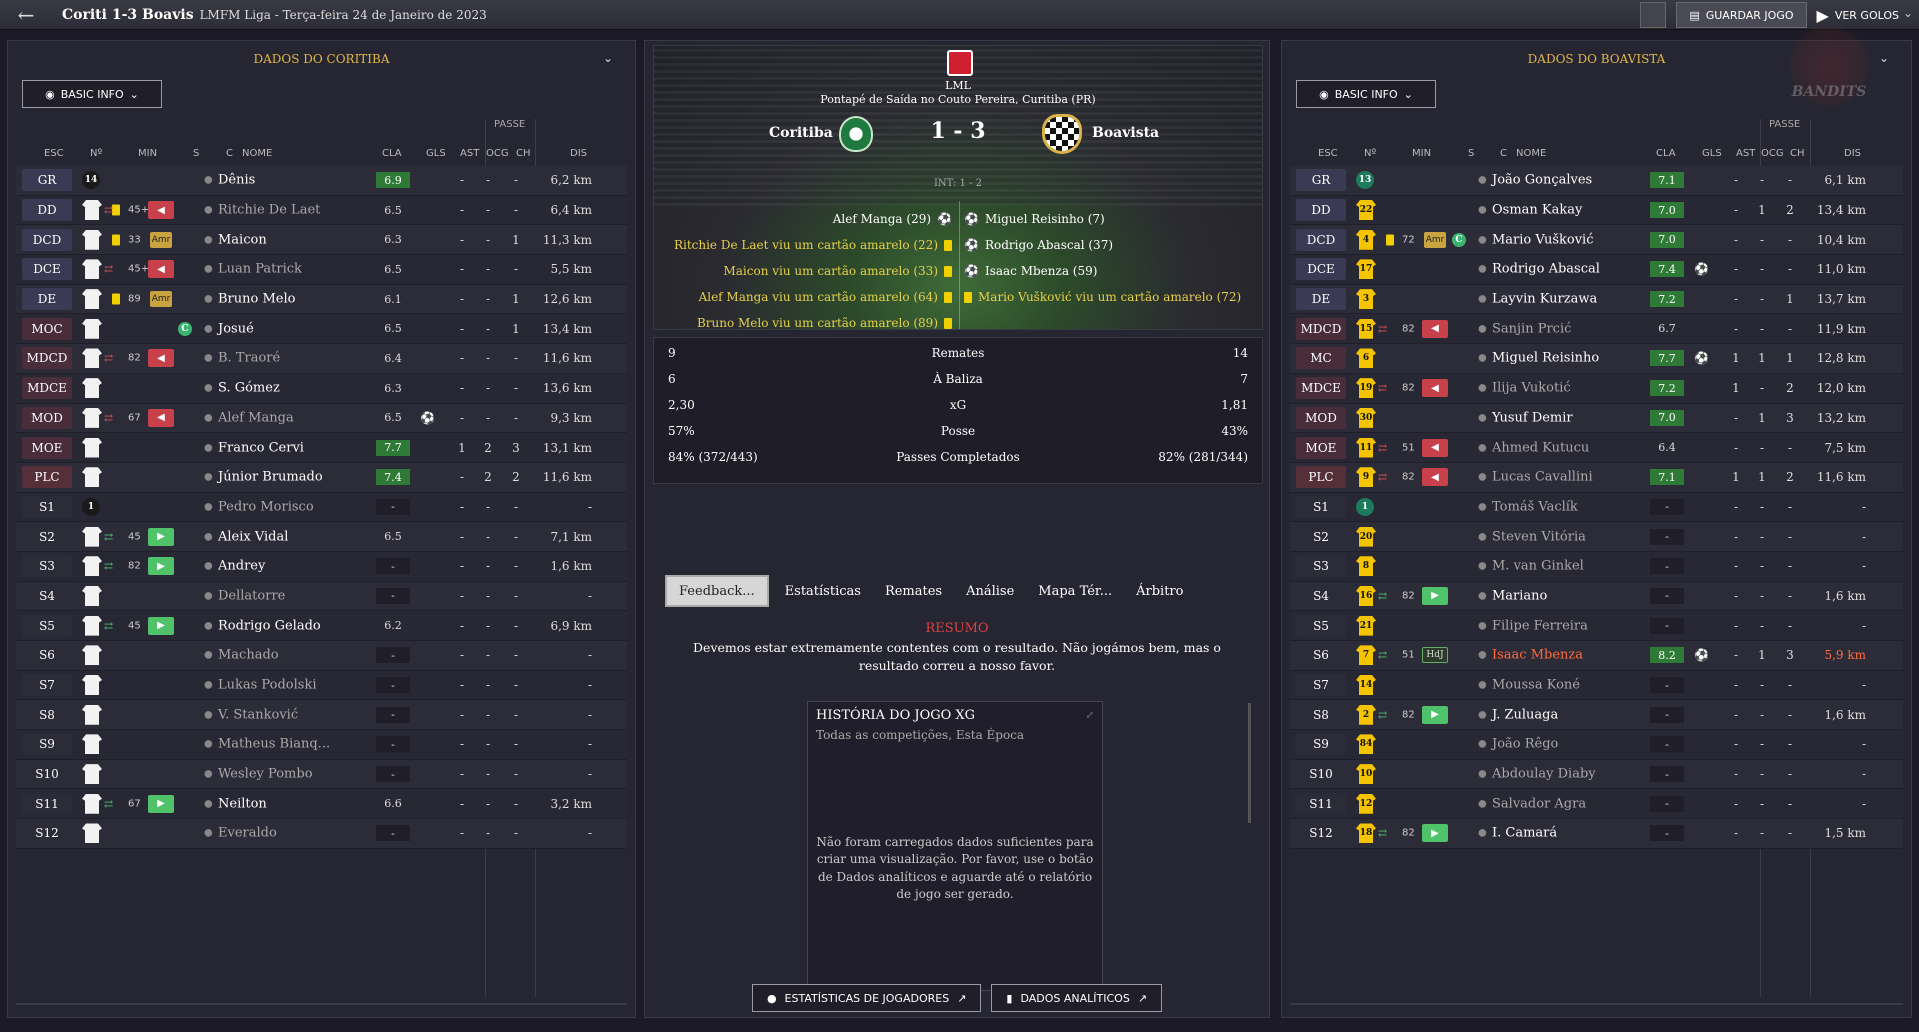 The width and height of the screenshot is (1919, 1032). Describe the element at coordinates (321, 507) in the screenshot. I see `player-row: S1 1 ● Pedro Morisco - - - - -` at that location.